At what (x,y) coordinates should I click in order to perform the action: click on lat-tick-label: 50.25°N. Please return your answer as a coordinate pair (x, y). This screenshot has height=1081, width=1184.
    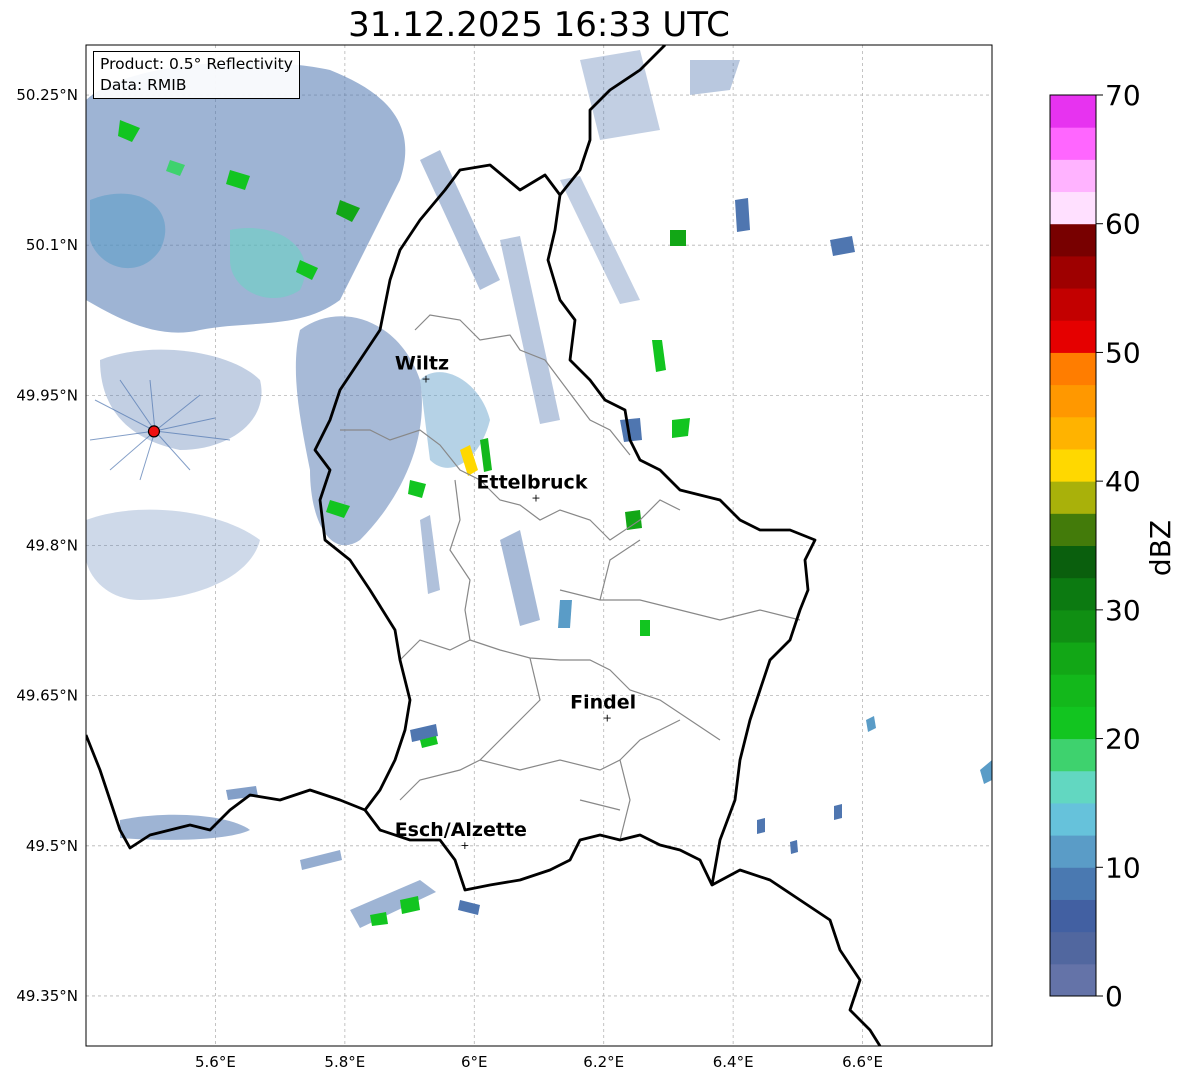
    Looking at the image, I should click on (47, 95).